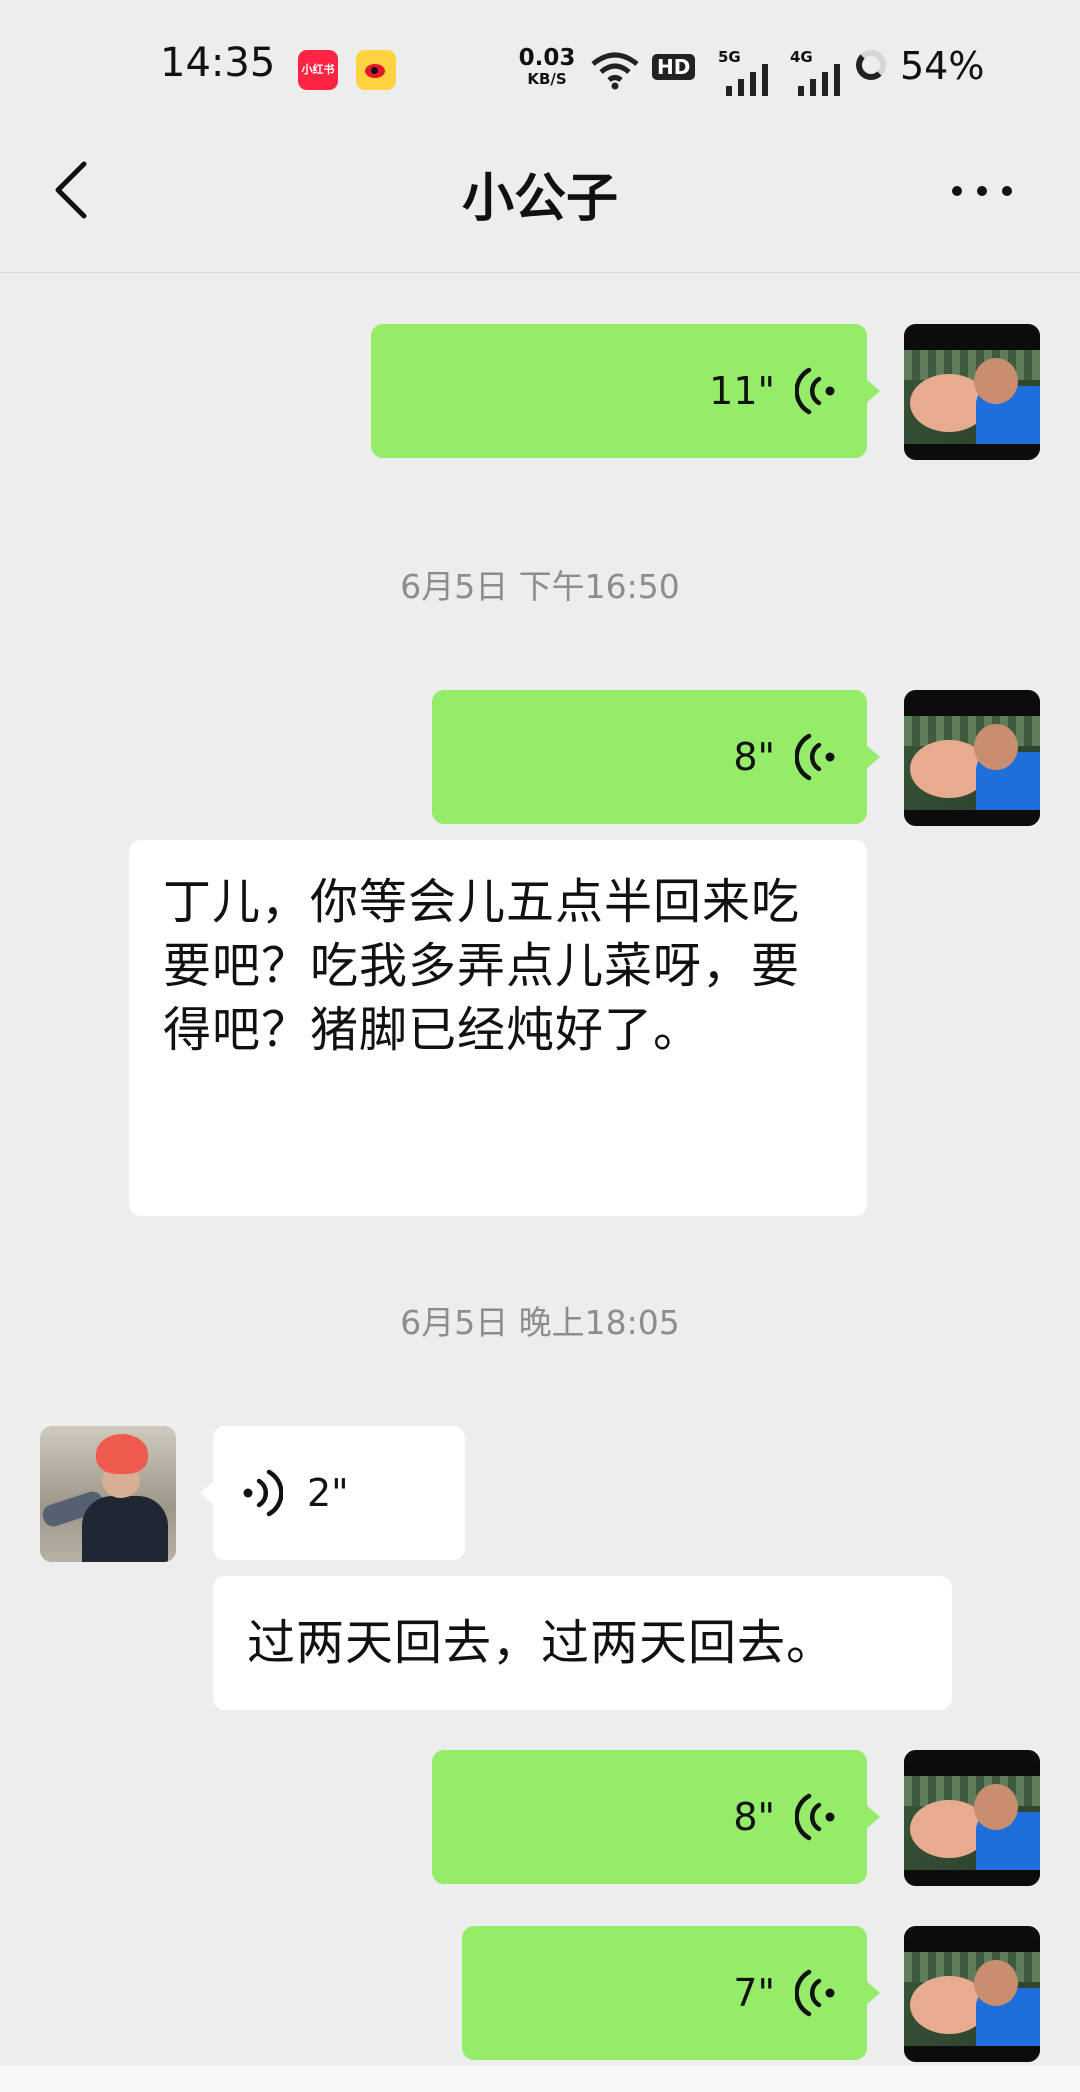  Describe the element at coordinates (540, 586) in the screenshot. I see `message-timestamp: 6月5日 下午16:50` at that location.